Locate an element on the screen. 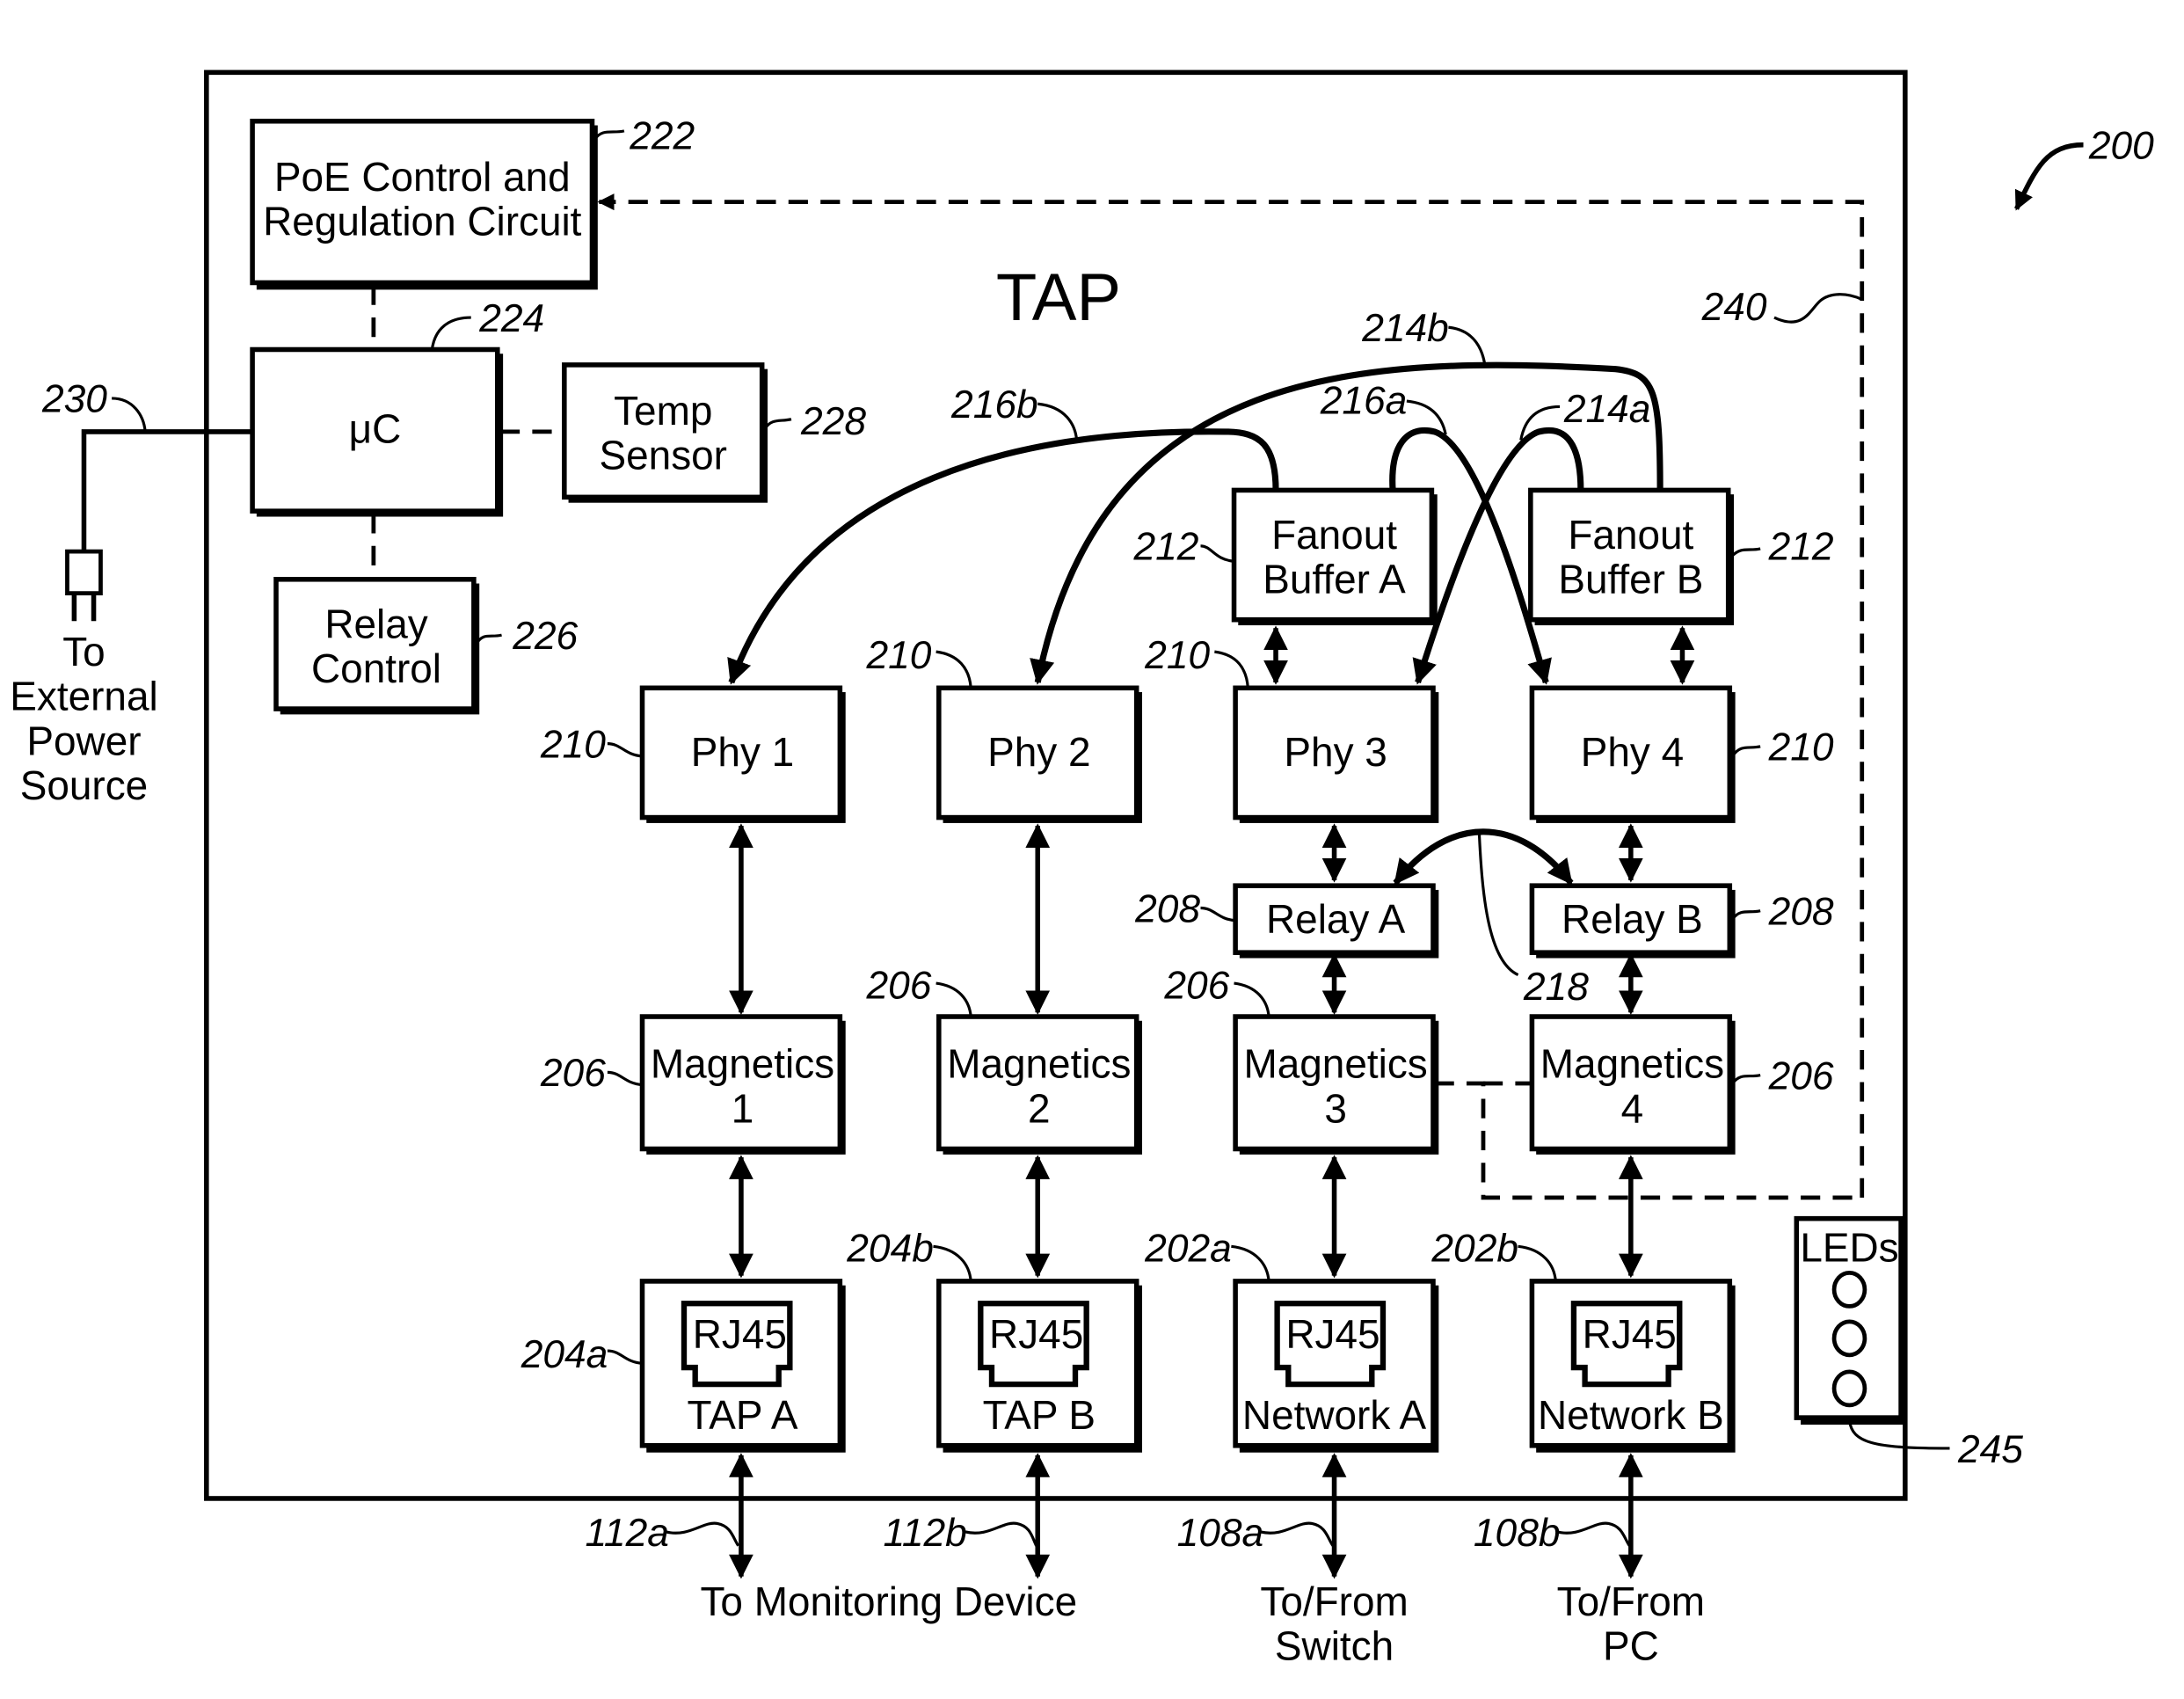  ref-108a: 108a is located at coordinates (1220, 1533).